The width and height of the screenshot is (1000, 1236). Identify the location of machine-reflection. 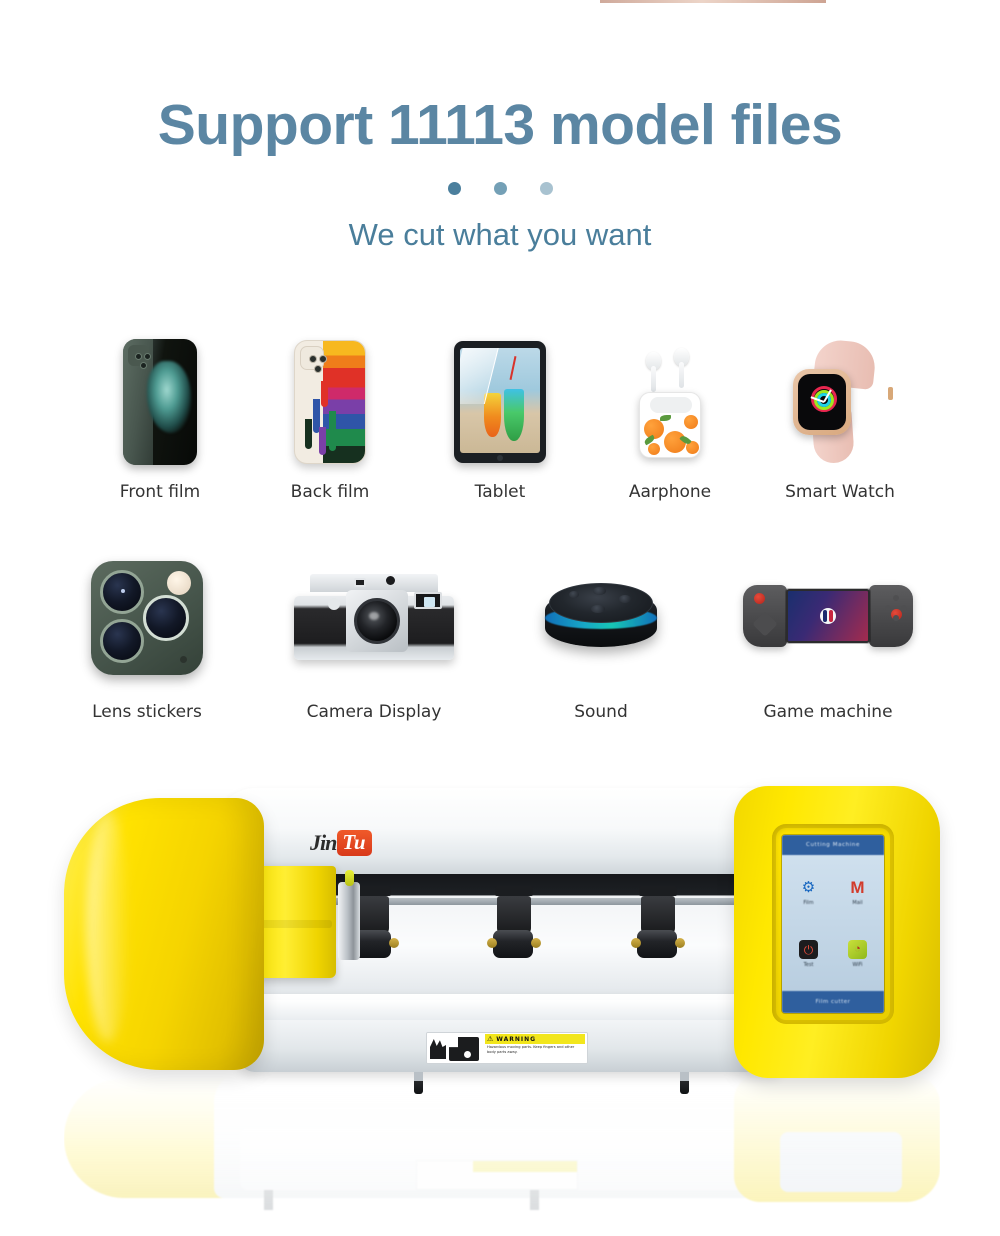
(502, 1147).